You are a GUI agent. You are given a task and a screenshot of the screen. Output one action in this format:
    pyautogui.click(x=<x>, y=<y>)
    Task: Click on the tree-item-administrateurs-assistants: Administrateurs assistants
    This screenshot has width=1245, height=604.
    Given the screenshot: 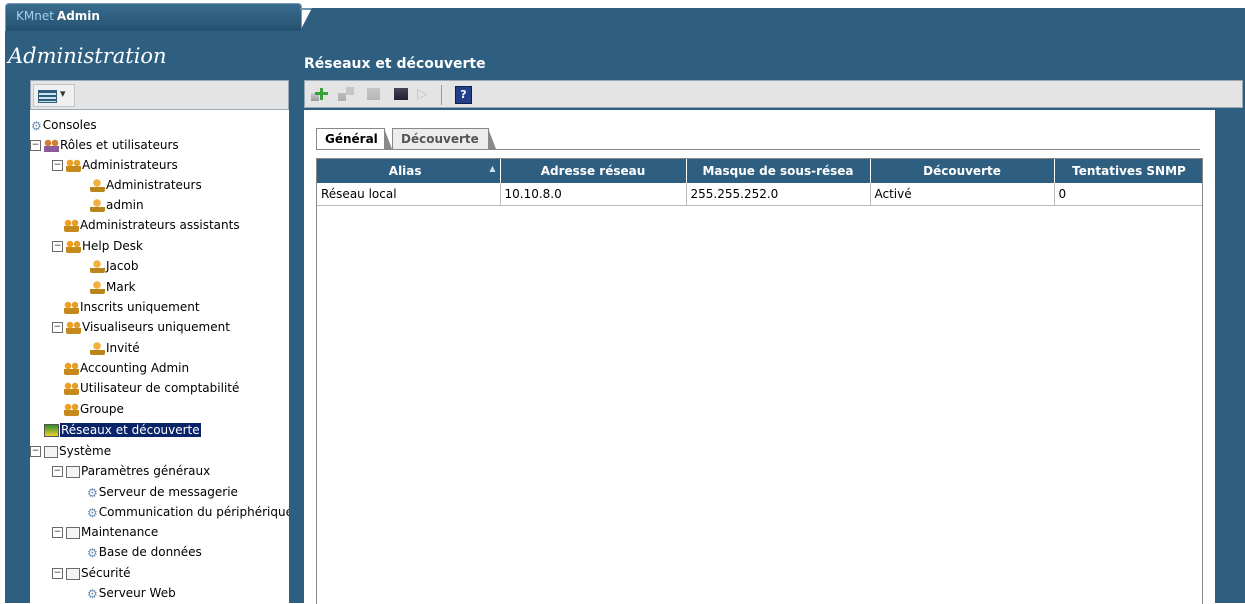 What is the action you would take?
    pyautogui.click(x=152, y=225)
    